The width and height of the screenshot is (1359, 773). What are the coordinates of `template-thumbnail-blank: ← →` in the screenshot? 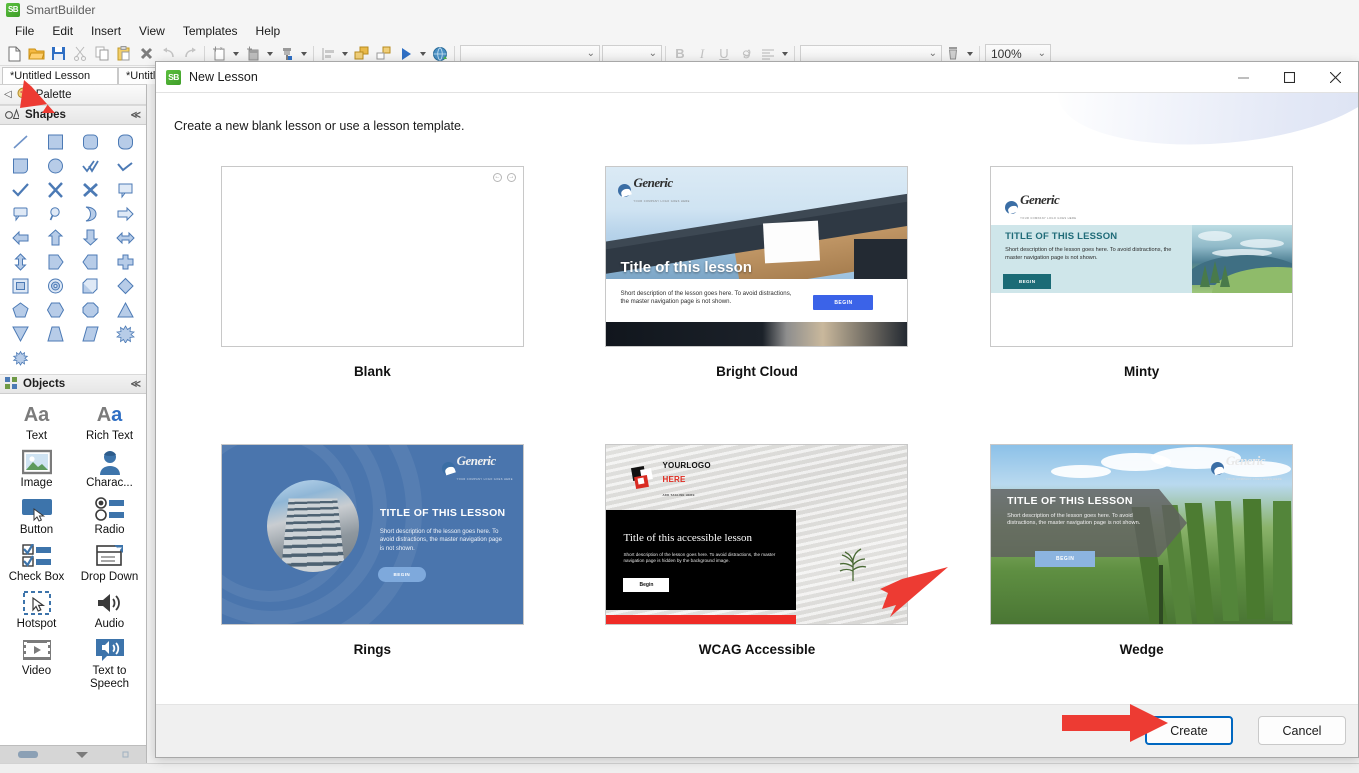 It's located at (372, 256).